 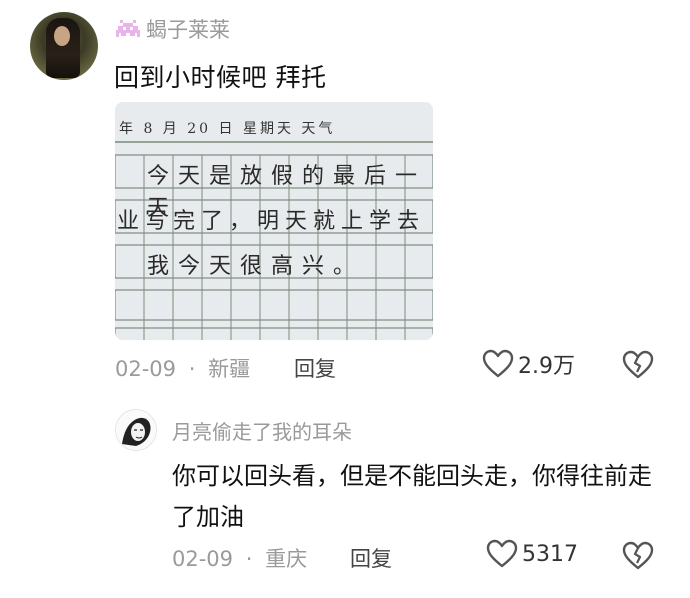 I want to click on comment-text: 你可以回头看，但是不能回头走，你得往前走了加油, so click(x=412, y=496).